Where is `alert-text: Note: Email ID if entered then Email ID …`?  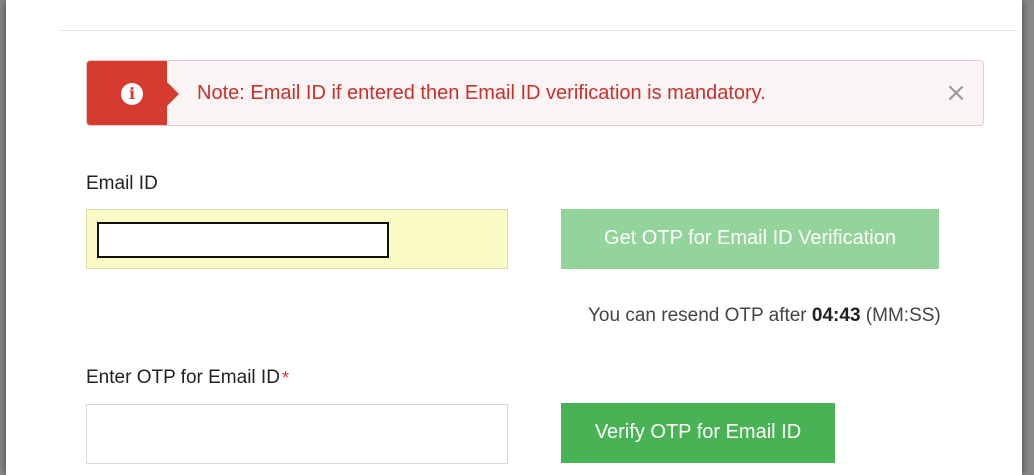
alert-text: Note: Email ID if entered then Email ID … is located at coordinates (481, 93).